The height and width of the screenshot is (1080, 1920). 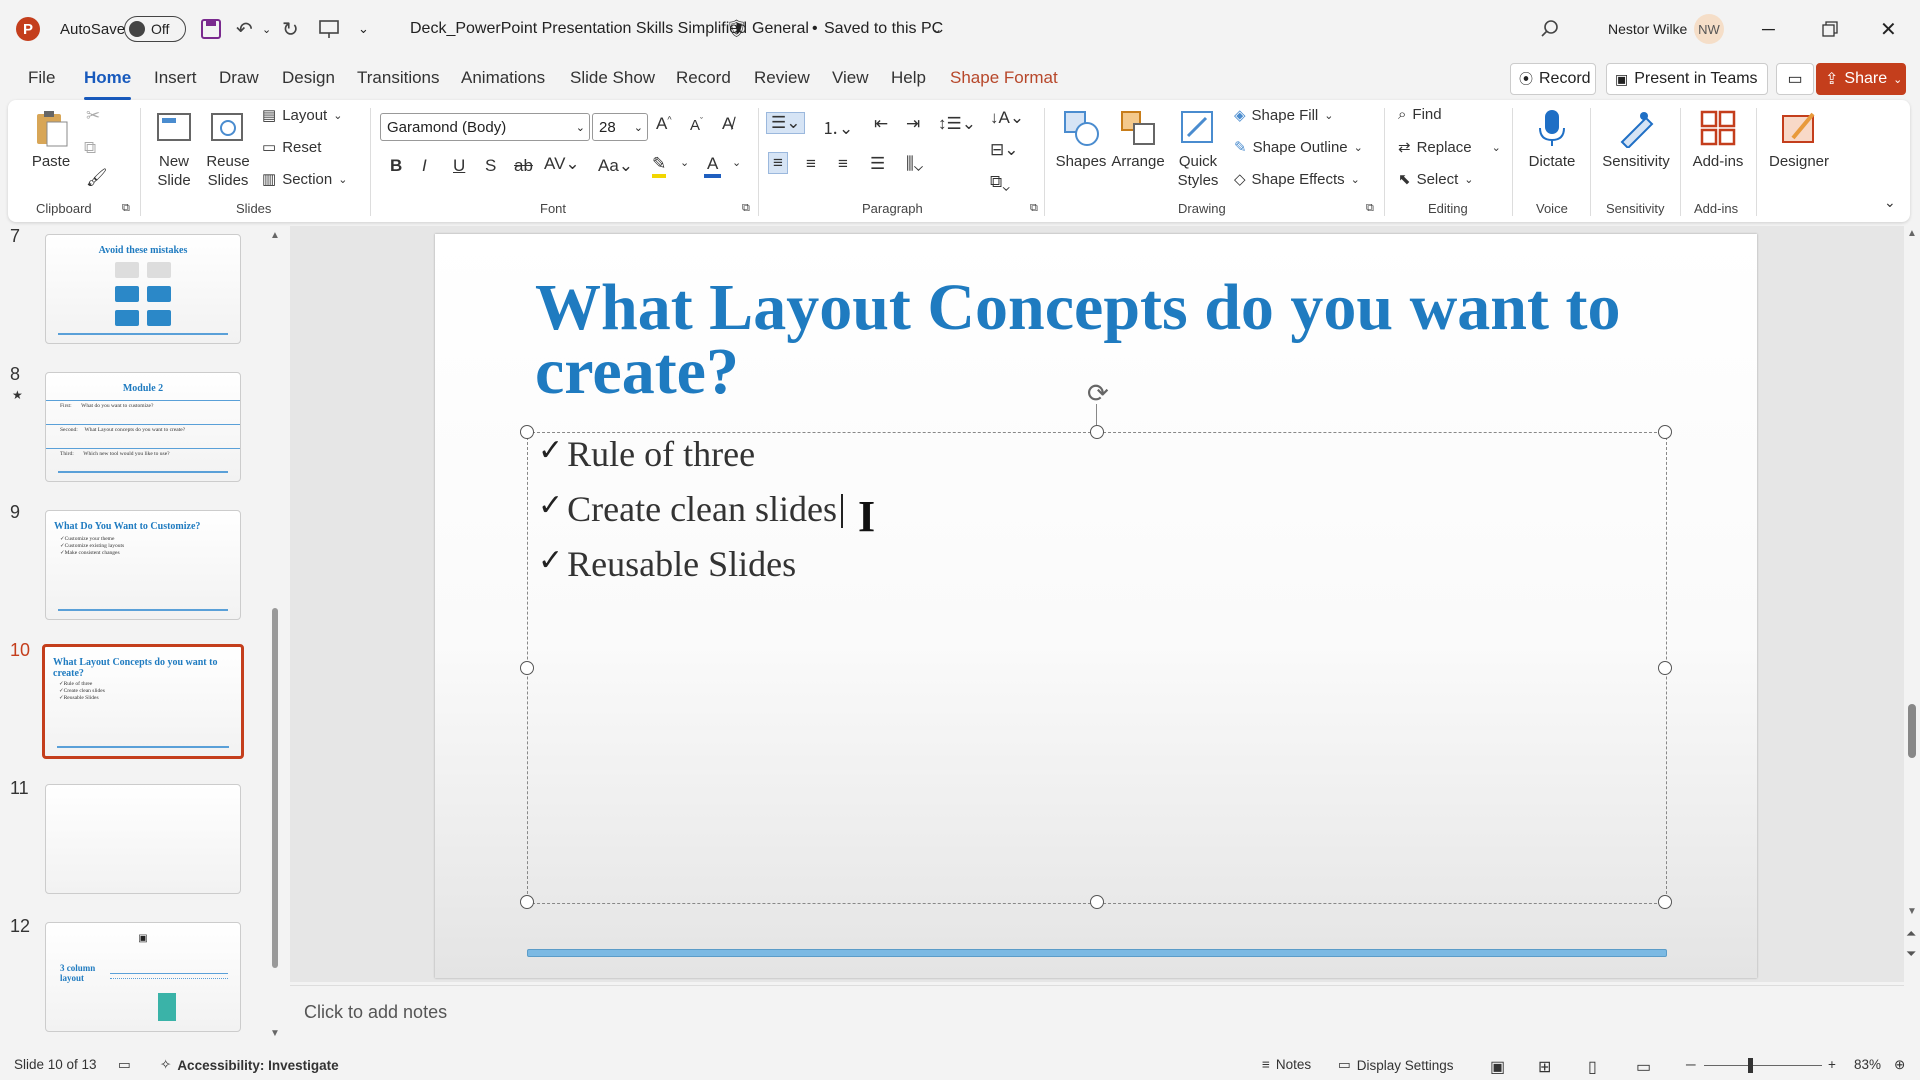 I want to click on shape-effects-button: ◇ Shape Effects ⌄, so click(x=1297, y=179).